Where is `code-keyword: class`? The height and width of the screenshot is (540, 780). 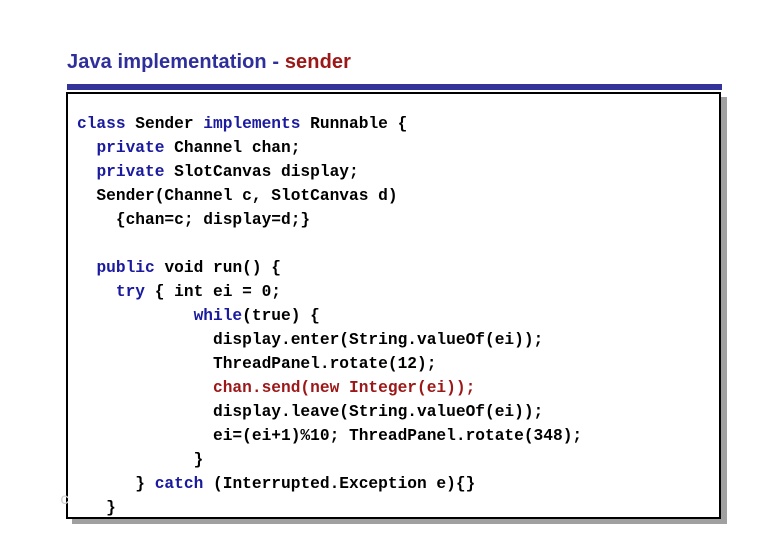 code-keyword: class is located at coordinates (101, 124).